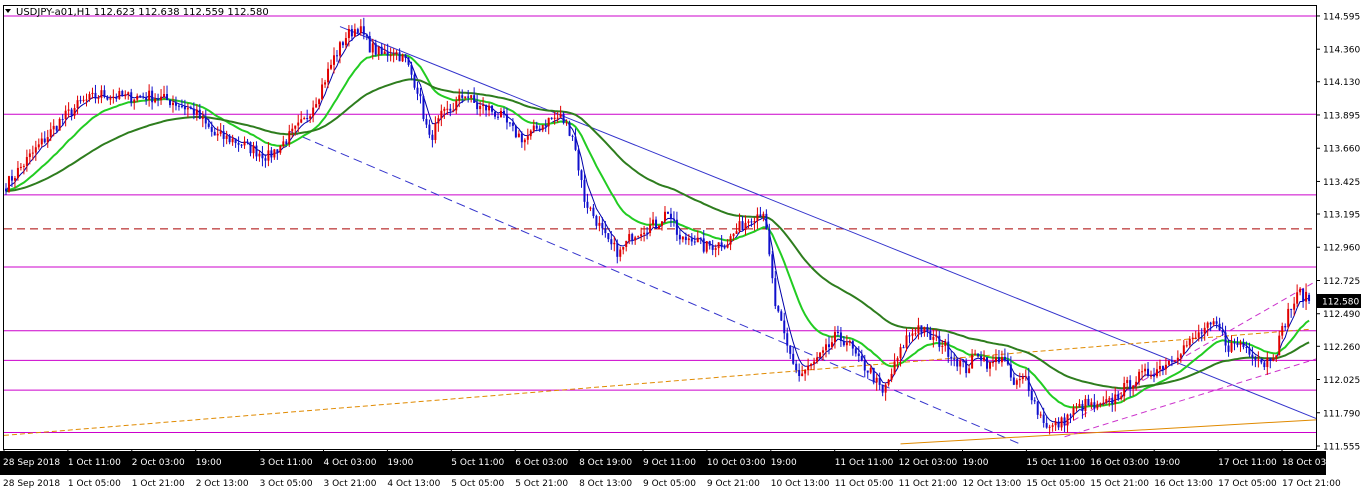 The width and height of the screenshot is (1362, 497). Describe the element at coordinates (1341, 116) in the screenshot. I see `y-tick-label: 113.895` at that location.